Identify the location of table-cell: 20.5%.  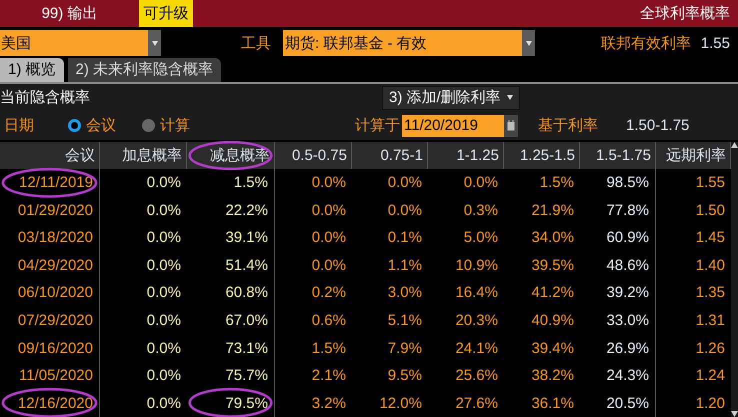
(618, 403).